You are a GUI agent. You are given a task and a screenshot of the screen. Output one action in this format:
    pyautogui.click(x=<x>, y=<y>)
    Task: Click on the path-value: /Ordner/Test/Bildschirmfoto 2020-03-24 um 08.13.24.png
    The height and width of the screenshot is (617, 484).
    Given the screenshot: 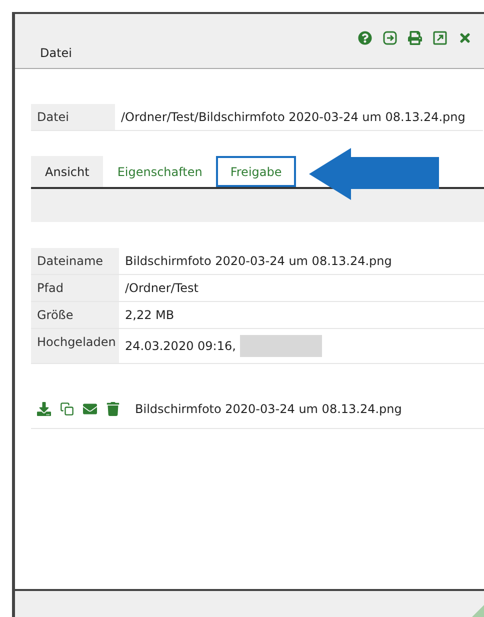 What is the action you would take?
    pyautogui.click(x=293, y=117)
    